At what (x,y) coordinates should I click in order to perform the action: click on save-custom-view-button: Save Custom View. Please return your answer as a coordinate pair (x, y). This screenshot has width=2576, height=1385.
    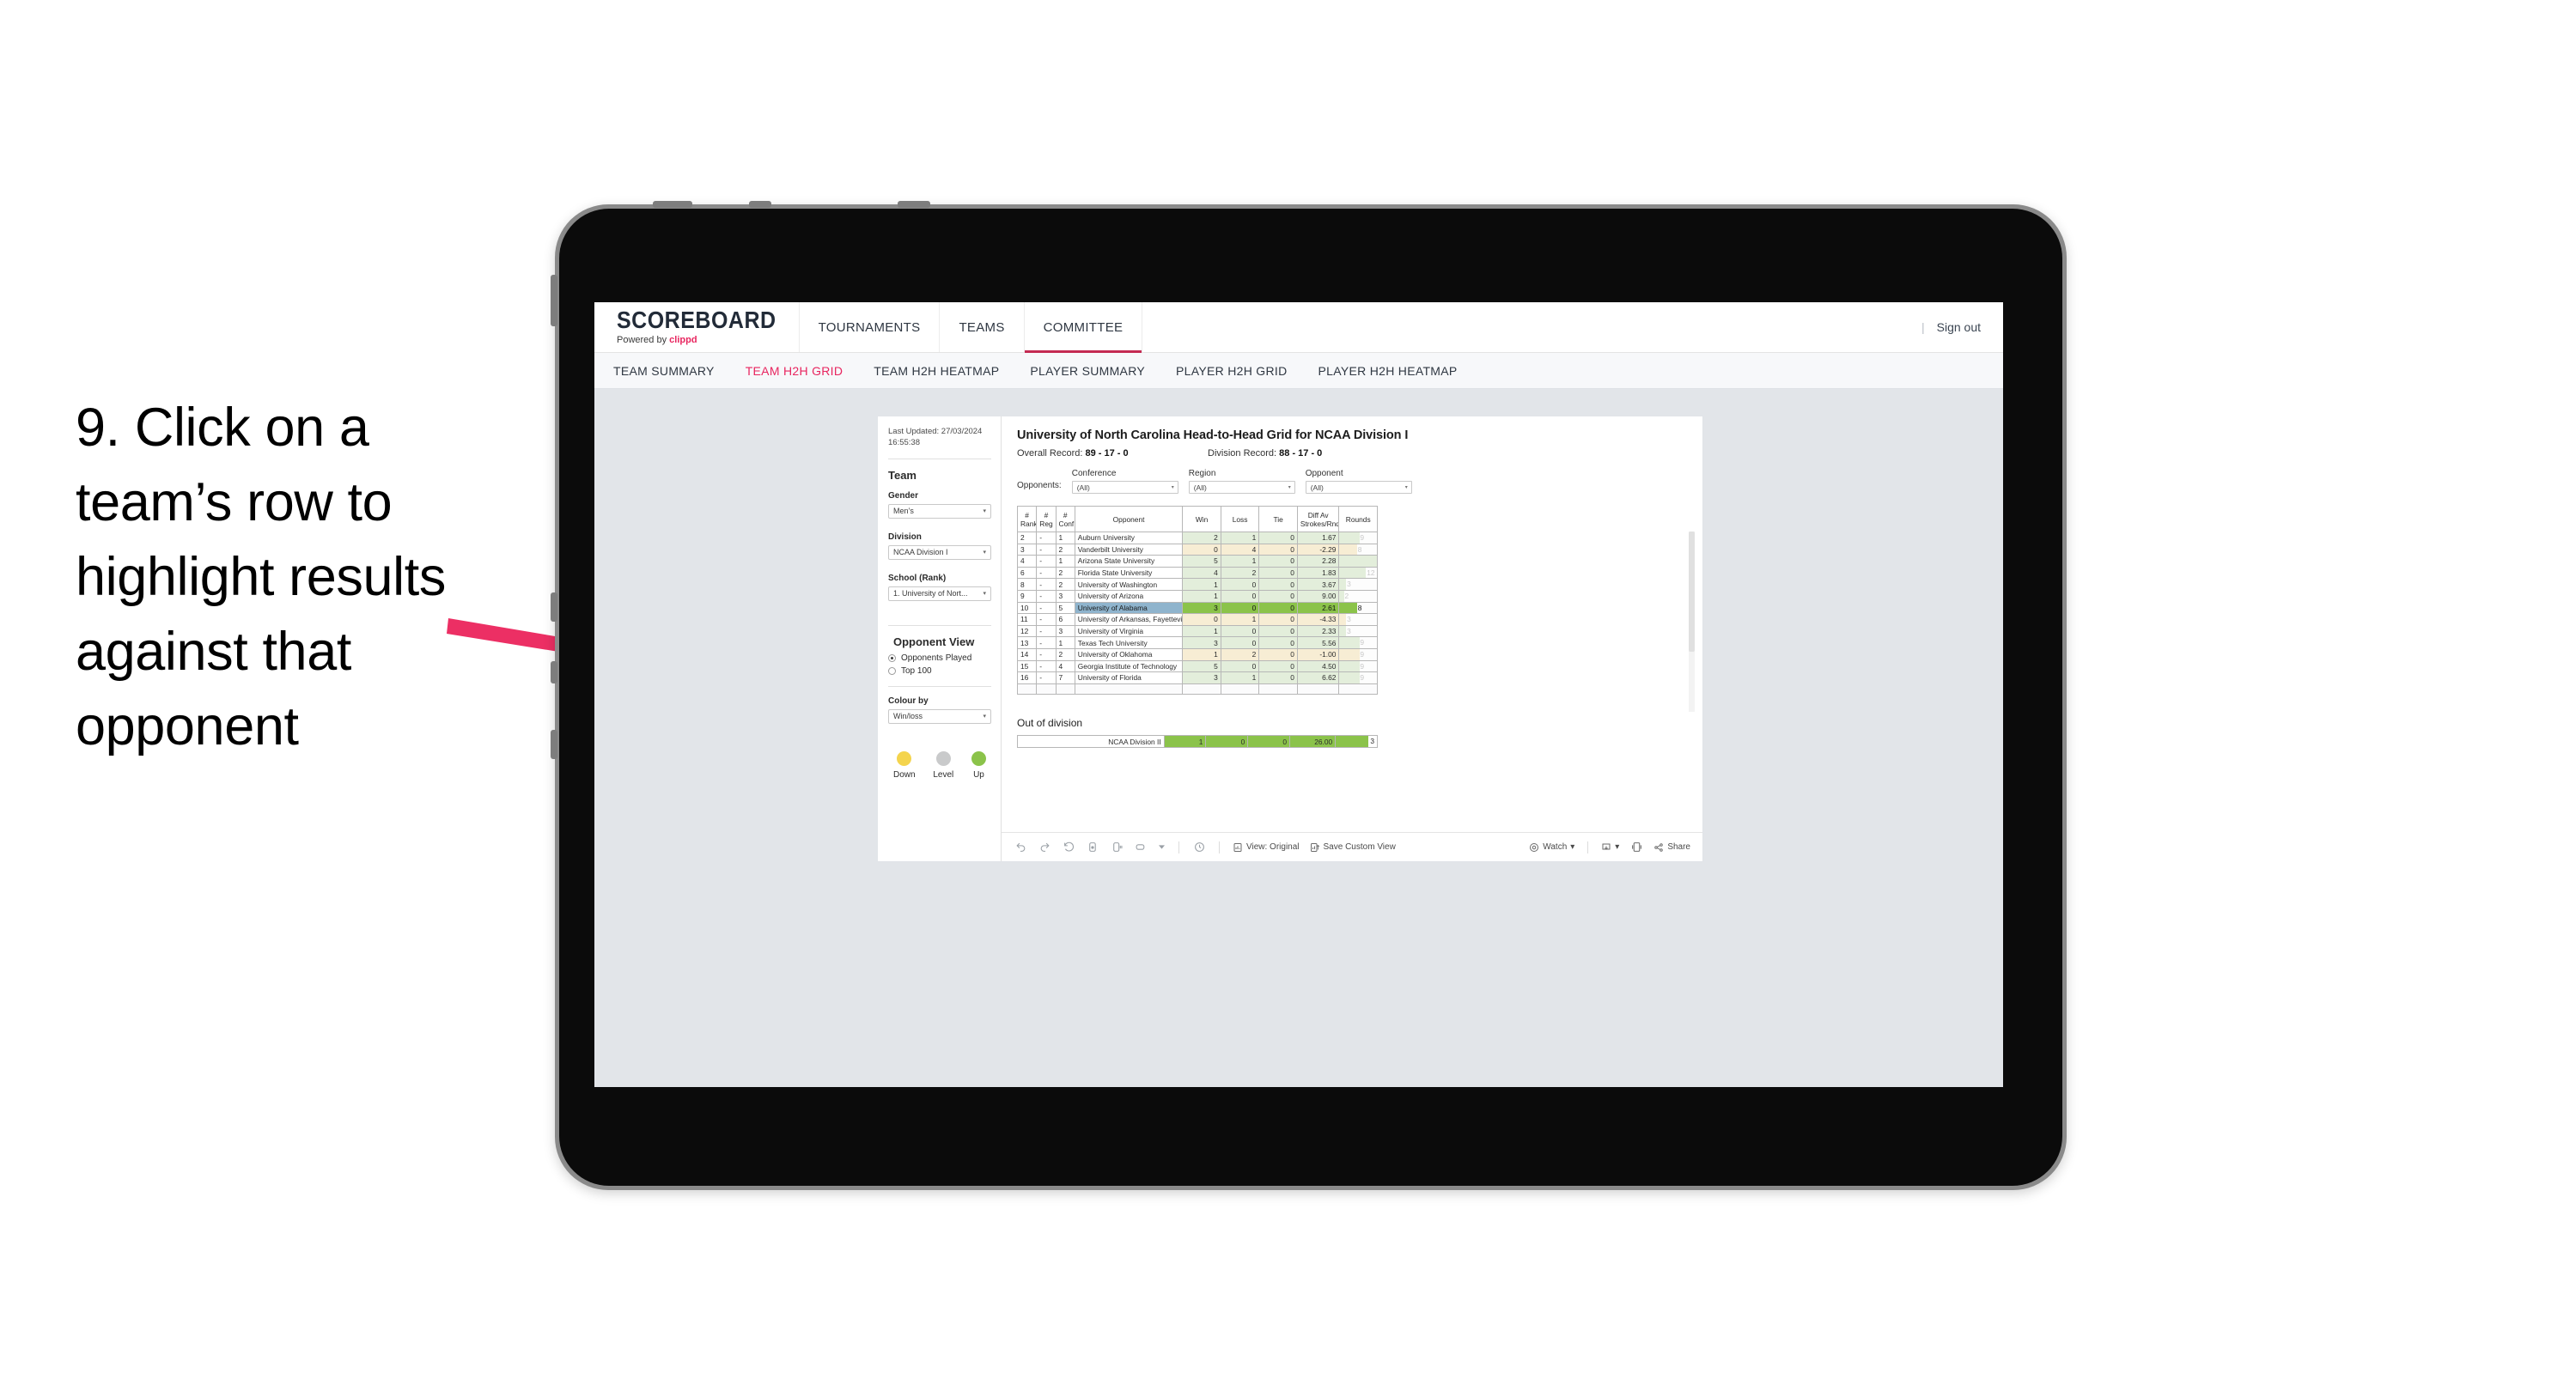
    Looking at the image, I should click on (1353, 847).